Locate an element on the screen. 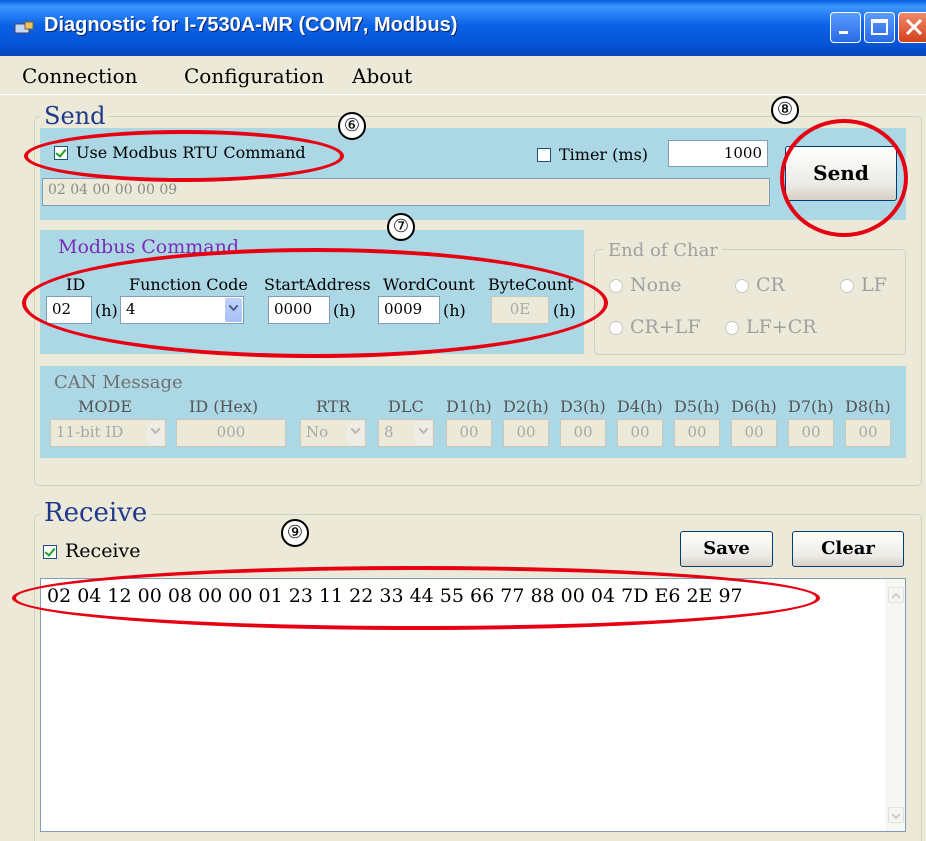 Image resolution: width=926 pixels, height=841 pixels. scroll-down-button is located at coordinates (896, 815).